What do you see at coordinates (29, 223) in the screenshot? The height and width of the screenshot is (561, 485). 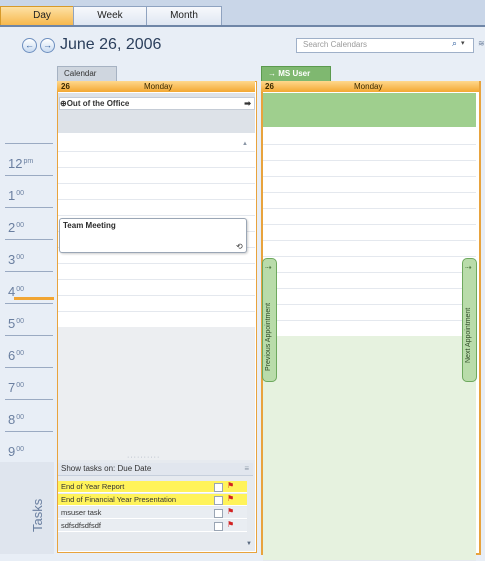 I see `hour-label: 200` at bounding box center [29, 223].